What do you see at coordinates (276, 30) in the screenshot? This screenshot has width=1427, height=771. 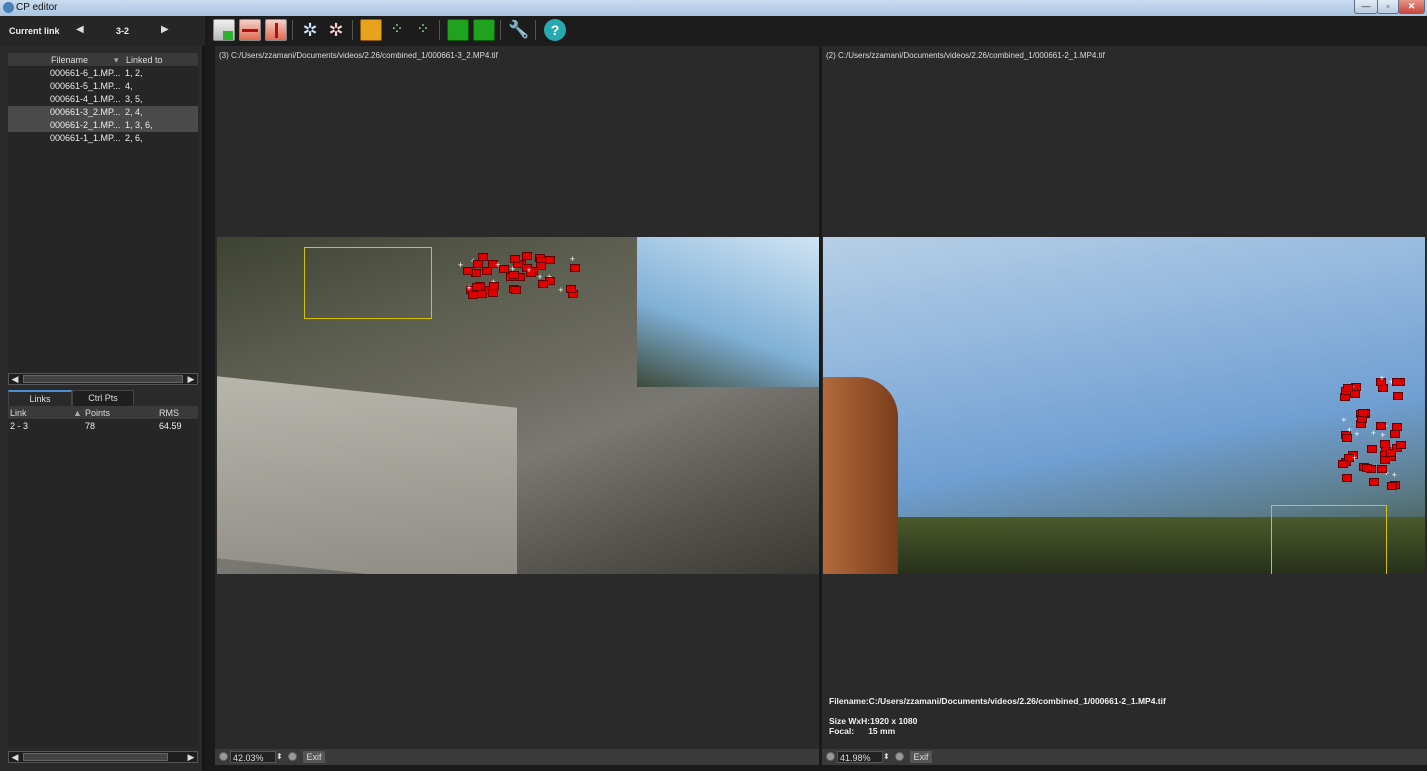 I see `move-point-icon` at bounding box center [276, 30].